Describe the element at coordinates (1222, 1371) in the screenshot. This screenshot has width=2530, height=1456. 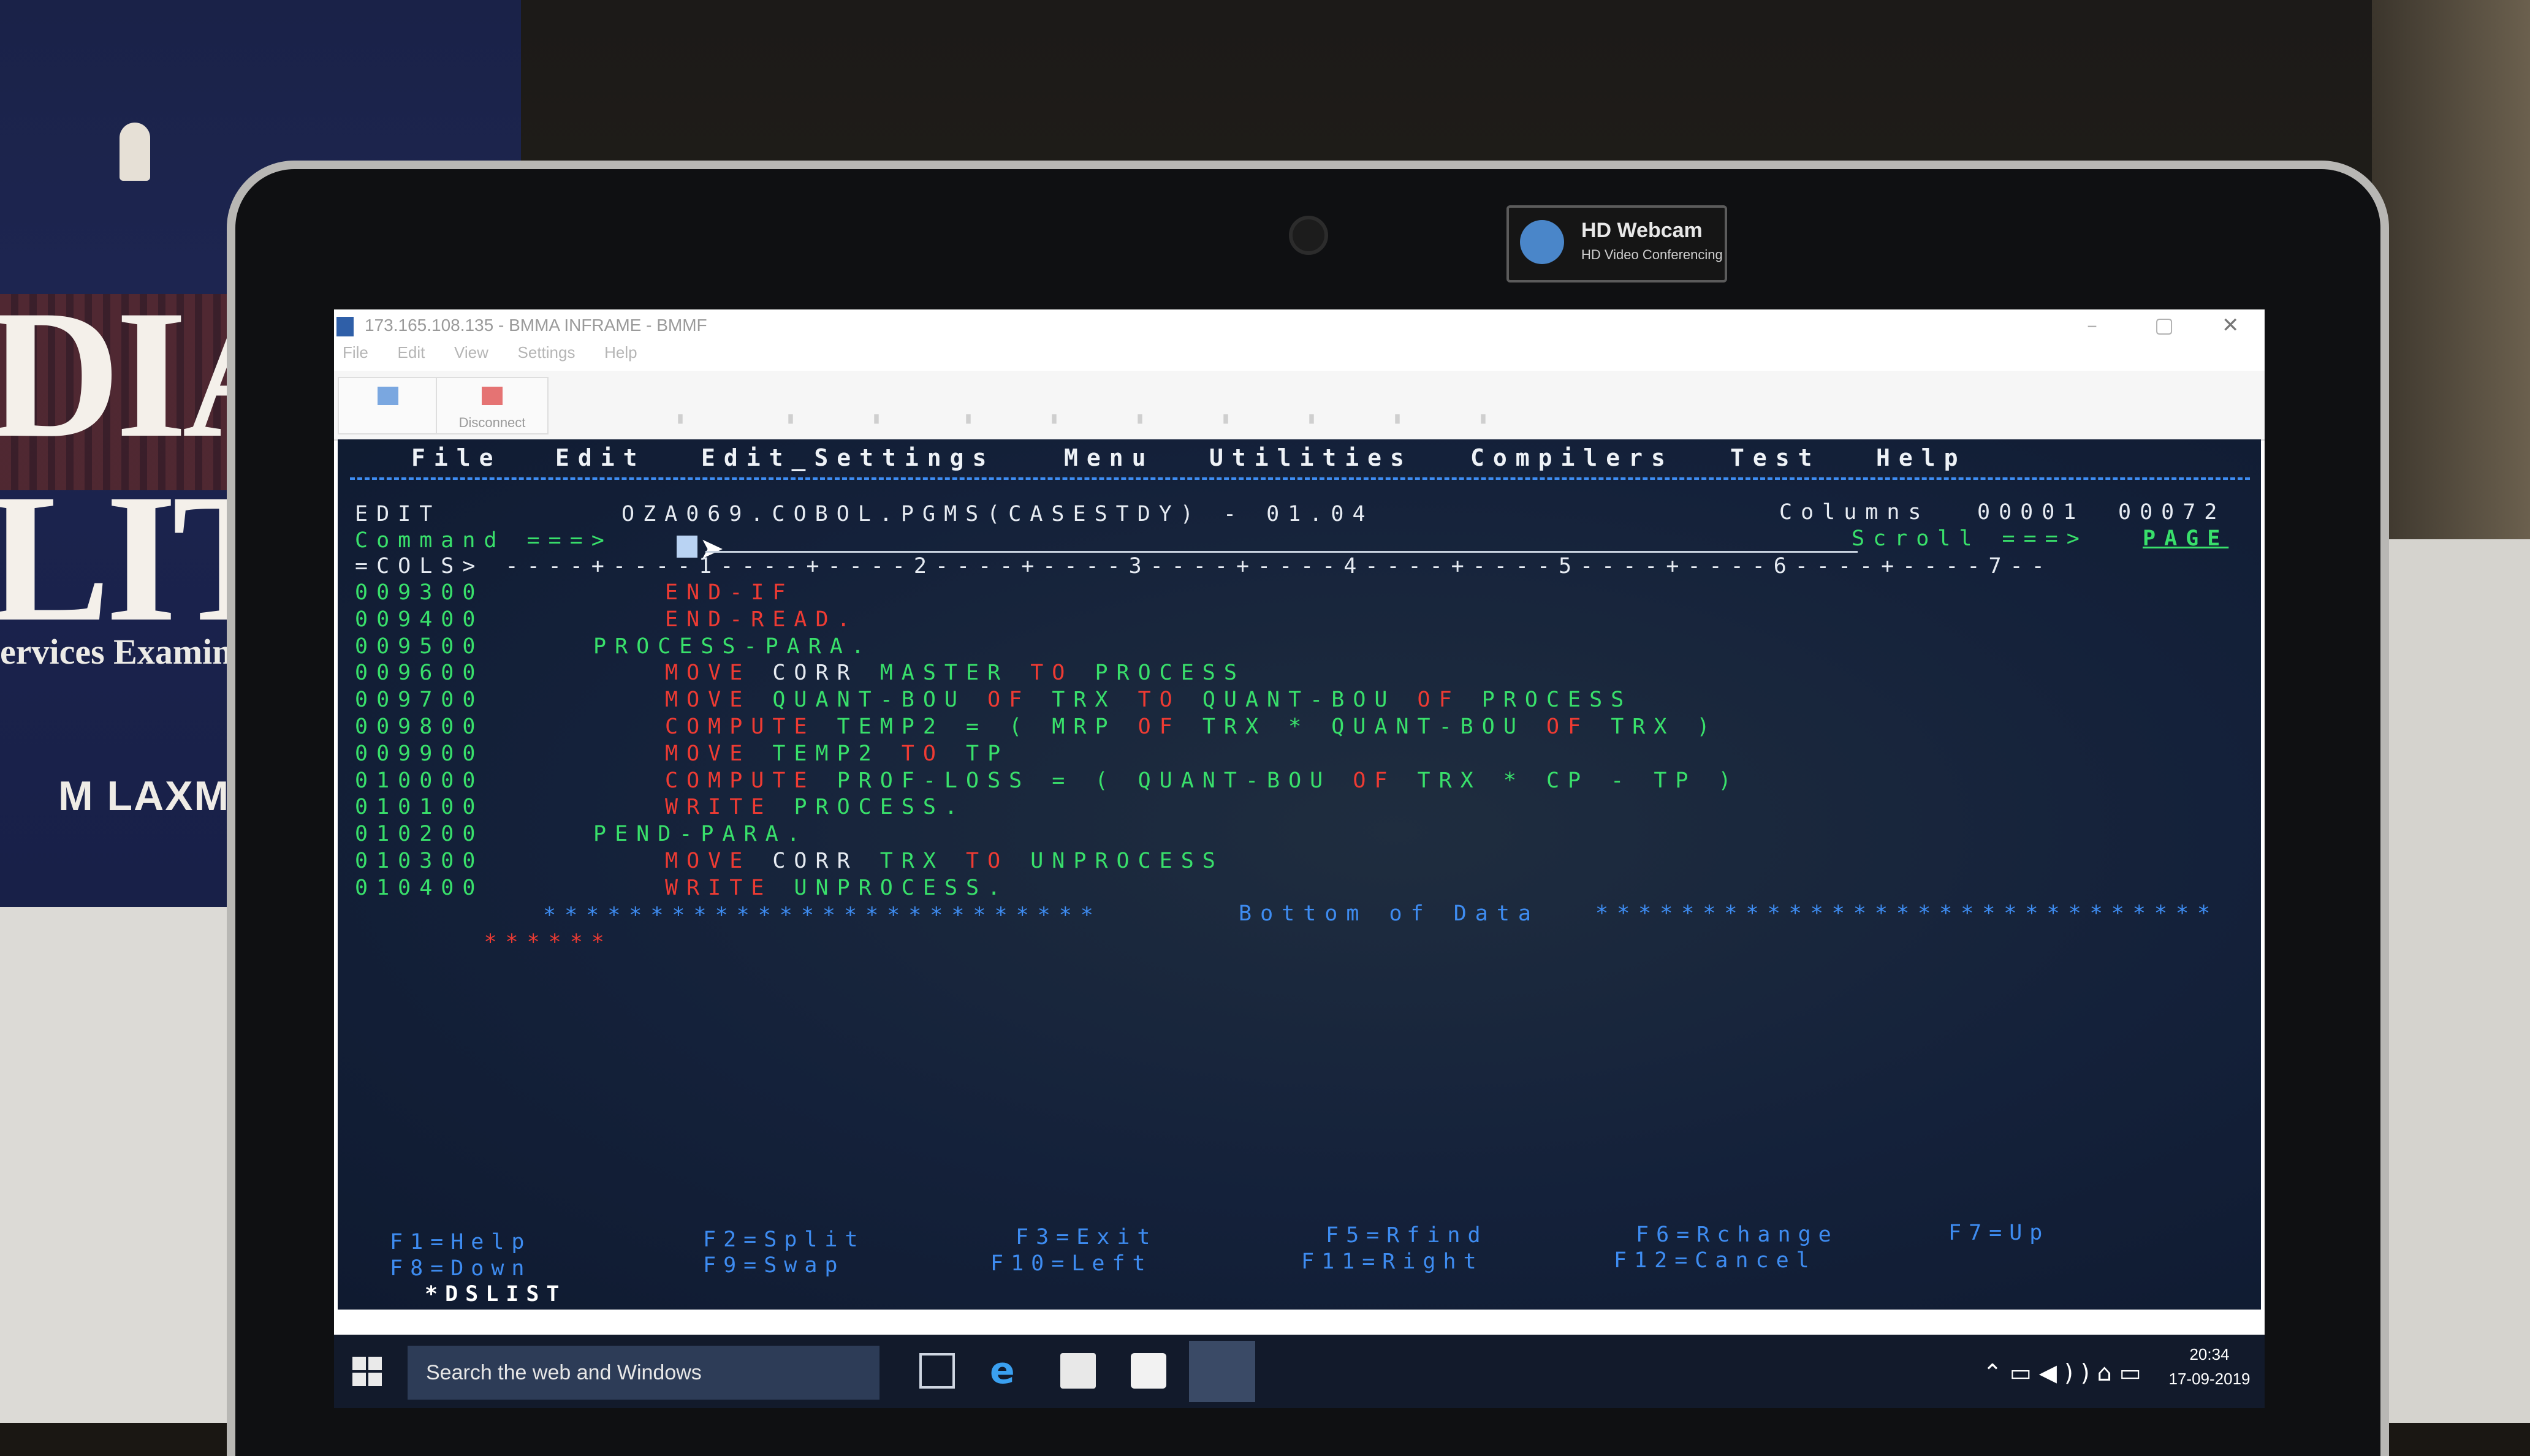
I see `active-terminal-taskbar-button` at that location.